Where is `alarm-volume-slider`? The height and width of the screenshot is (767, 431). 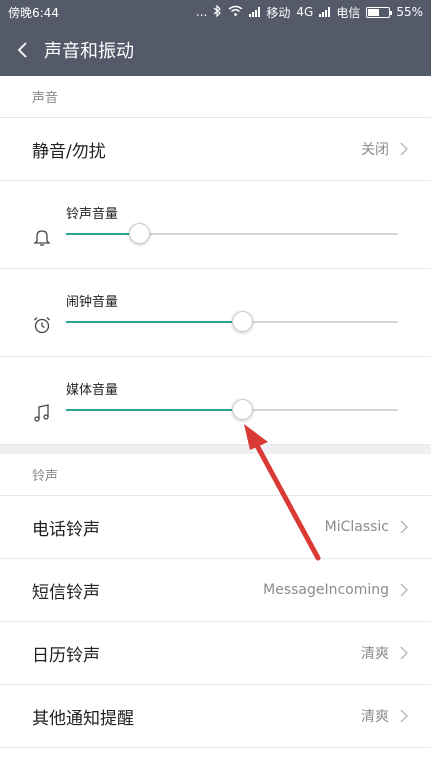 alarm-volume-slider is located at coordinates (232, 321).